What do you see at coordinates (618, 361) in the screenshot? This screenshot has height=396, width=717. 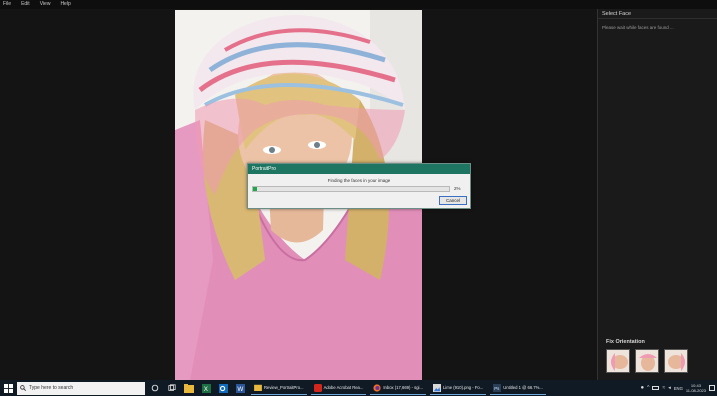 I see `rotate-left-thumbnail` at bounding box center [618, 361].